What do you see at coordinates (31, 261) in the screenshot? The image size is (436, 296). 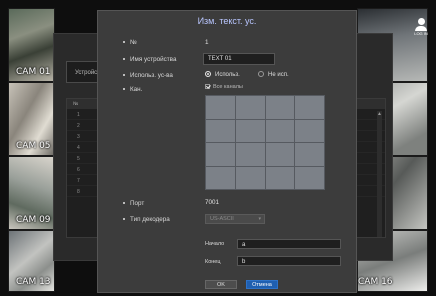 I see `camera-tile: CAM 13` at bounding box center [31, 261].